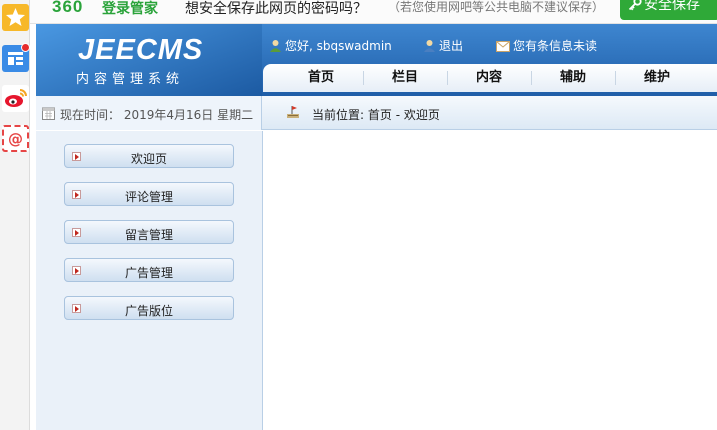 The image size is (717, 430). I want to click on tab-home: 首页, so click(321, 78).